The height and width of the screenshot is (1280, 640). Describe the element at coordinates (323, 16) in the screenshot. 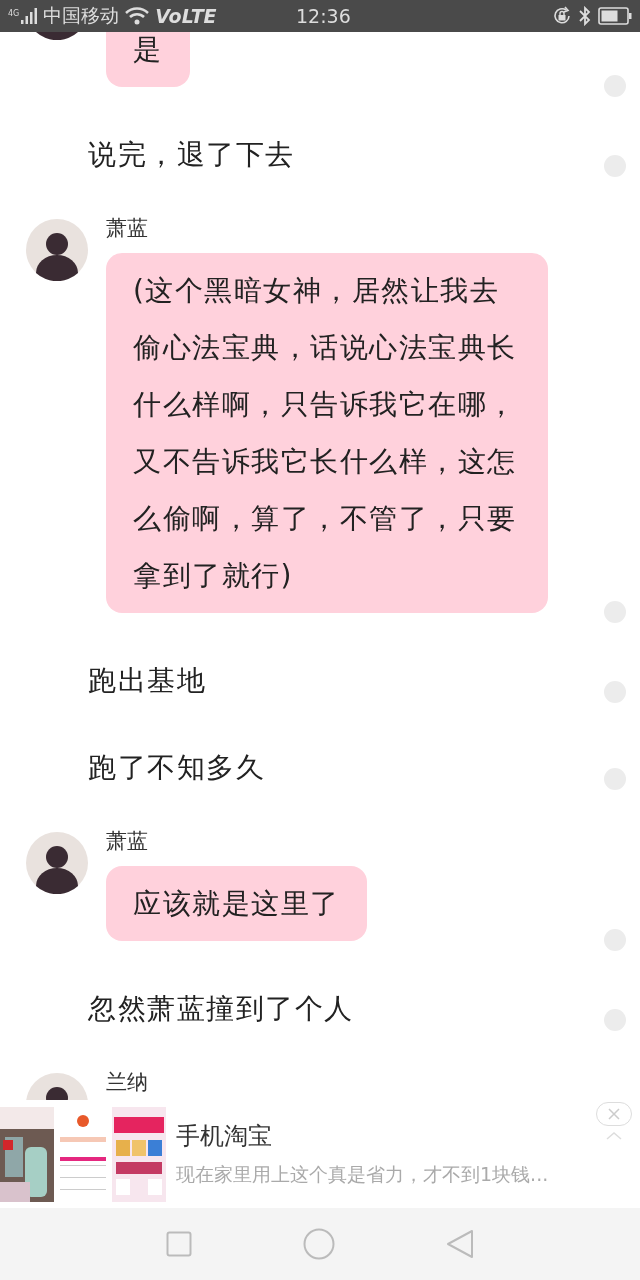

I see `clock: 12:36` at that location.